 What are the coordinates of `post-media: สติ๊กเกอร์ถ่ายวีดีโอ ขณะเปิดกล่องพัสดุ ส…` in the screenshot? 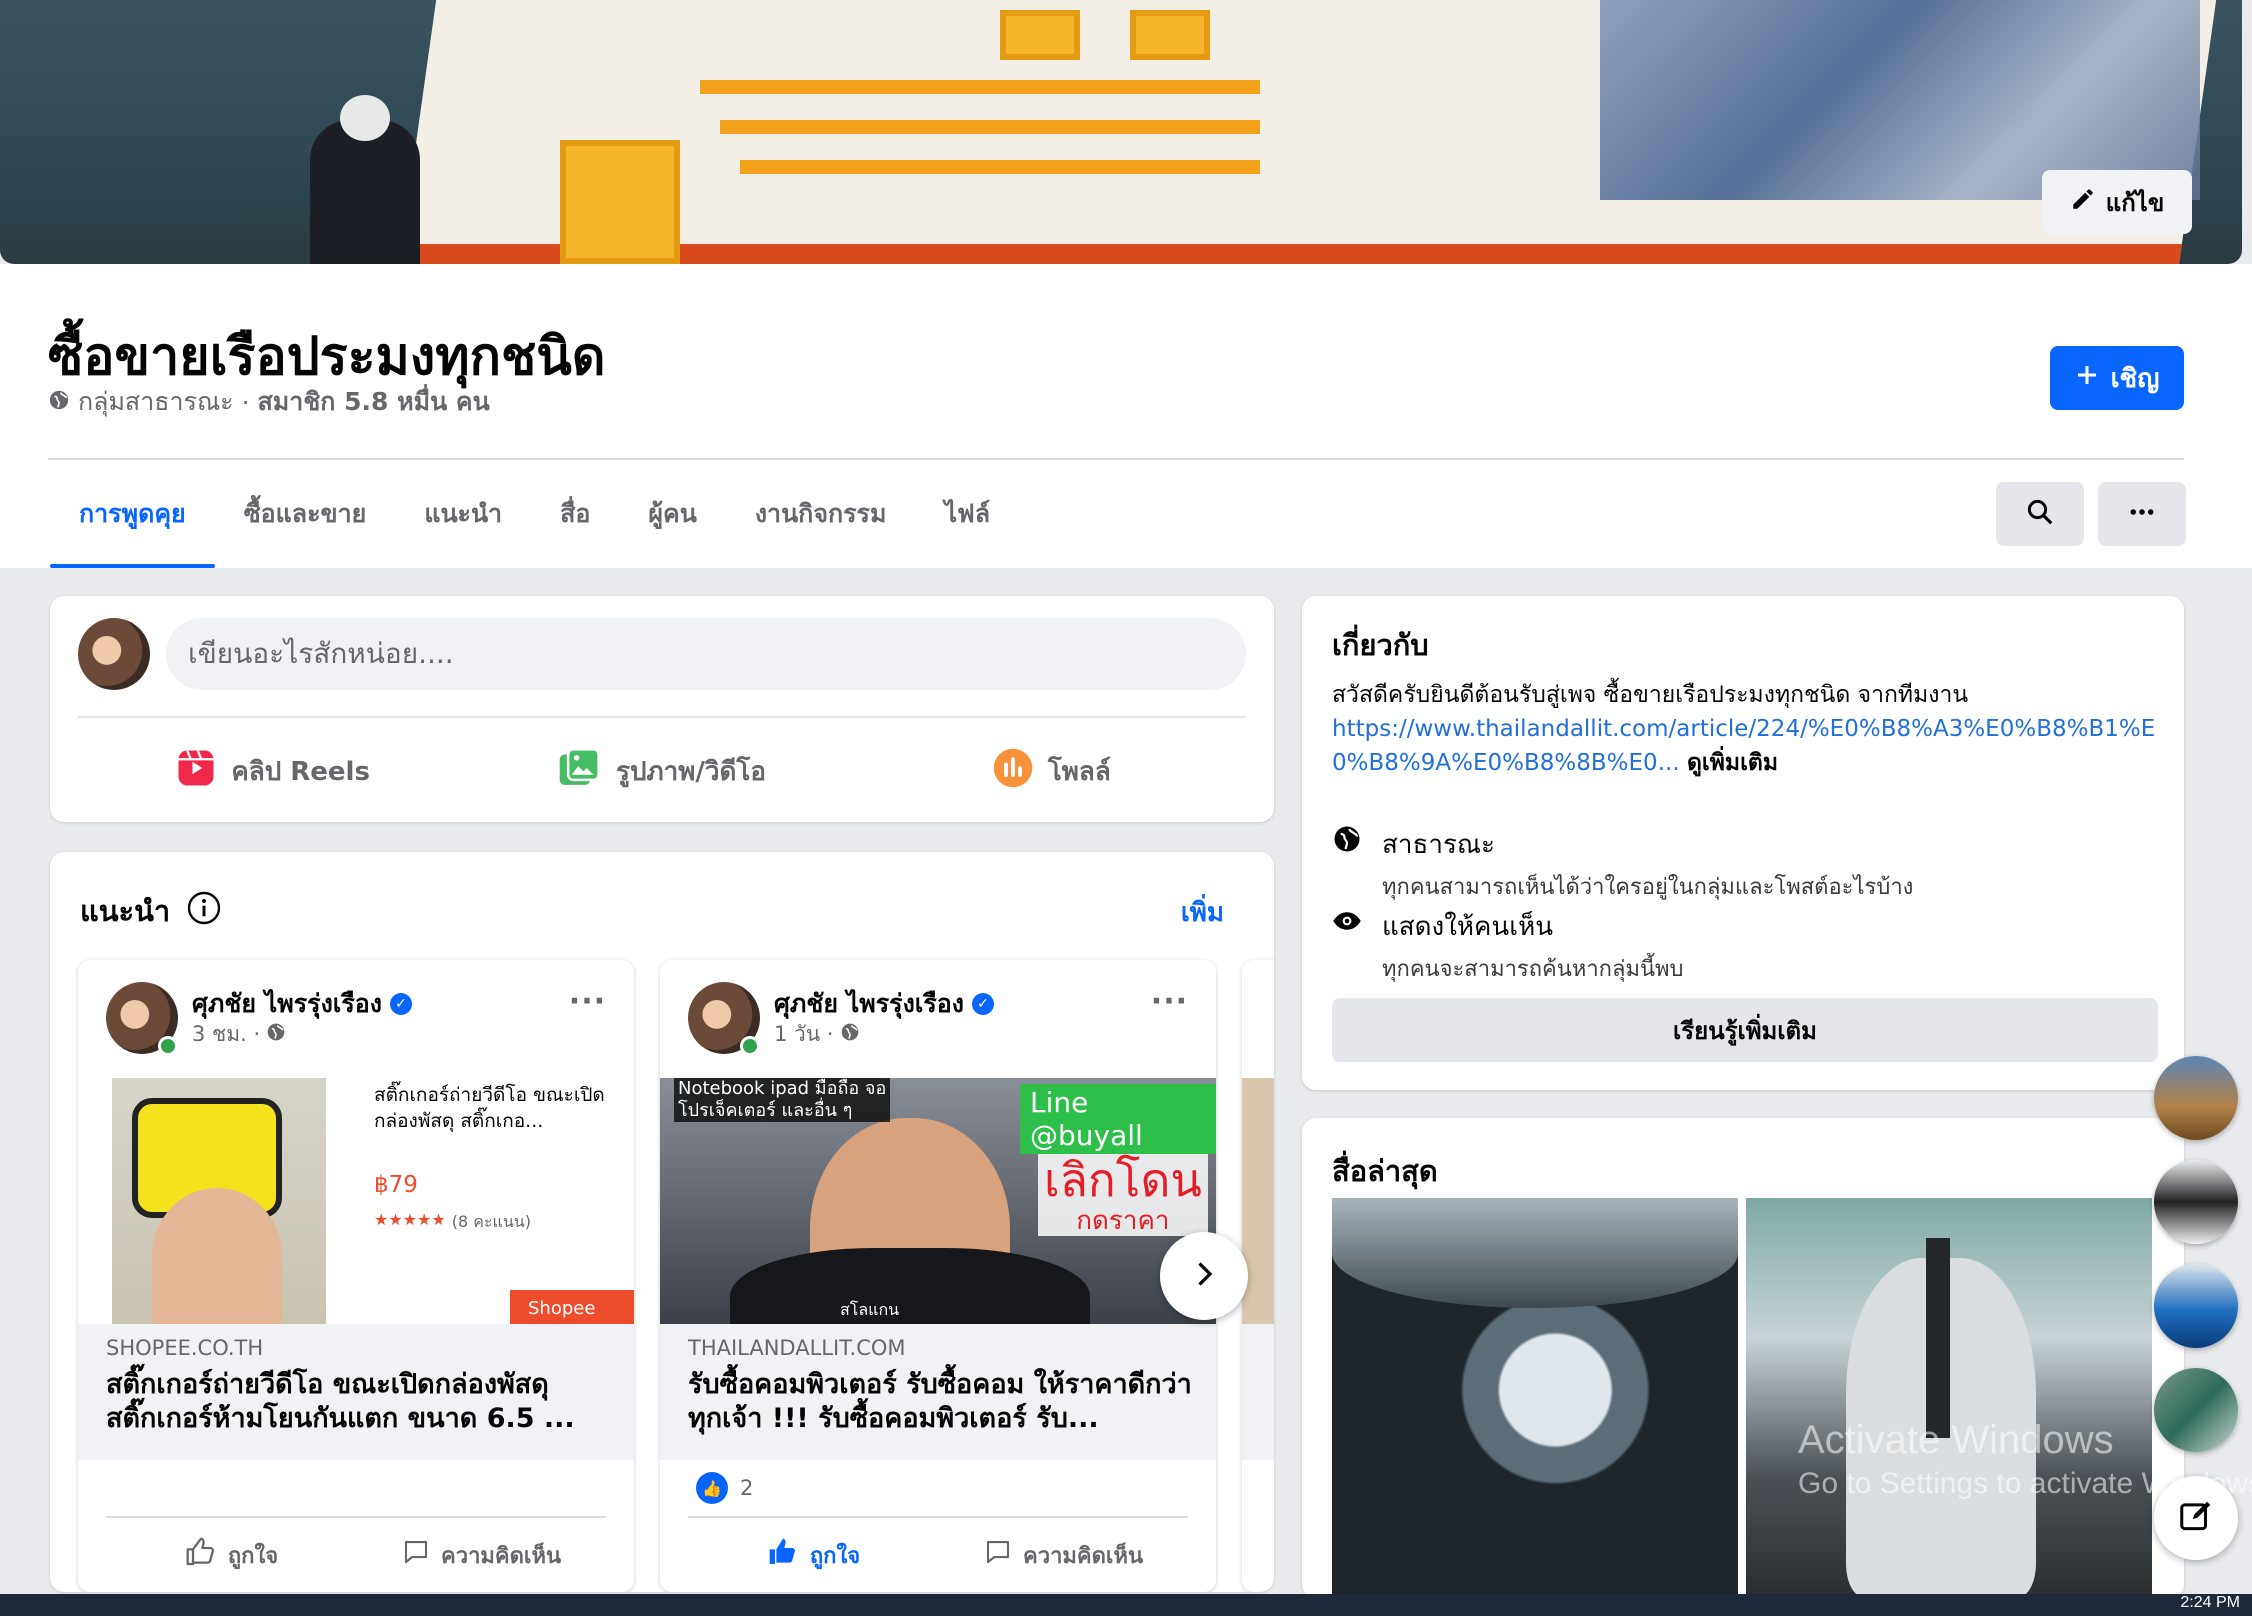 It's located at (356, 1201).